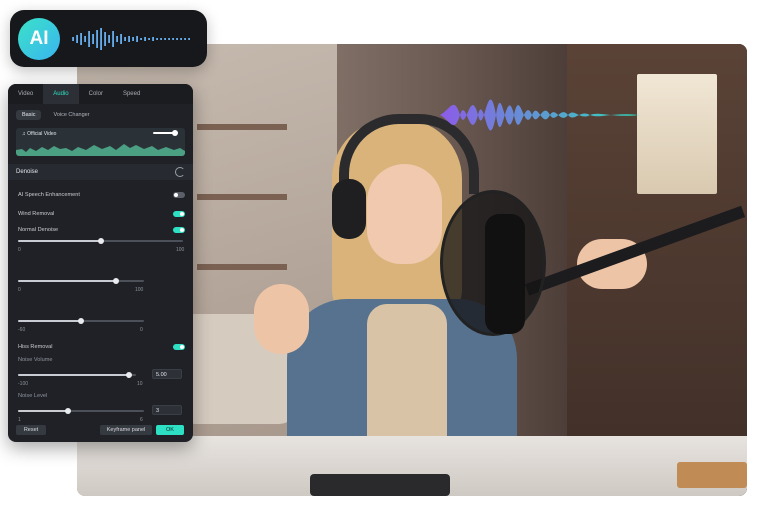  Describe the element at coordinates (81, 411) in the screenshot. I see `noise-level-slider` at that location.